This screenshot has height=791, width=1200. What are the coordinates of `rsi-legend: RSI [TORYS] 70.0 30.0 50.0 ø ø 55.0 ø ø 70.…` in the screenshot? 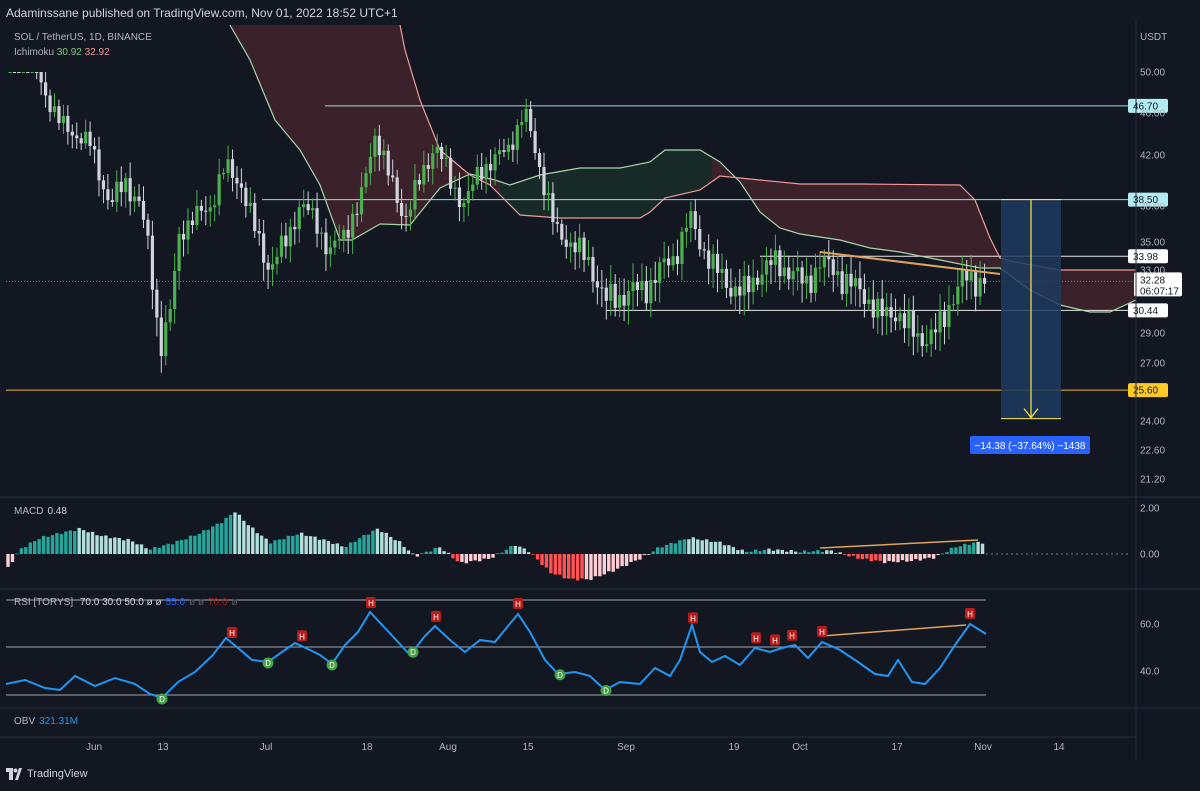 It's located at (126, 602).